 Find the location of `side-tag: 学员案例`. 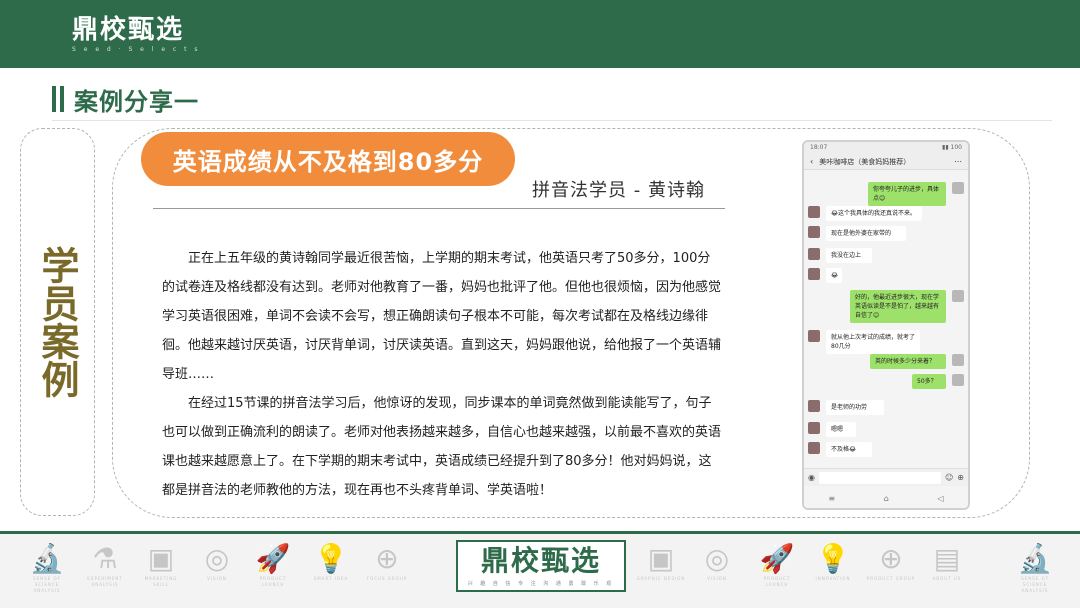

side-tag: 学员案例 is located at coordinates (57, 322).